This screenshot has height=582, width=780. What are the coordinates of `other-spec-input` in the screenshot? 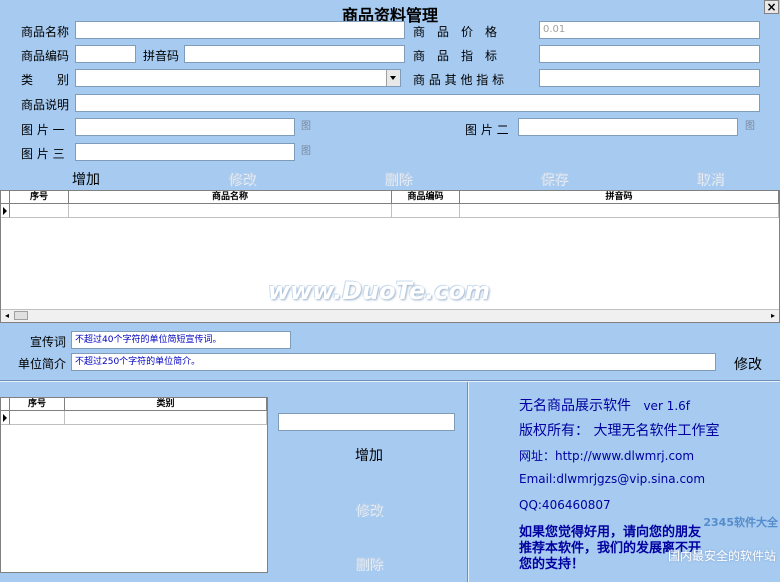 It's located at (649, 78).